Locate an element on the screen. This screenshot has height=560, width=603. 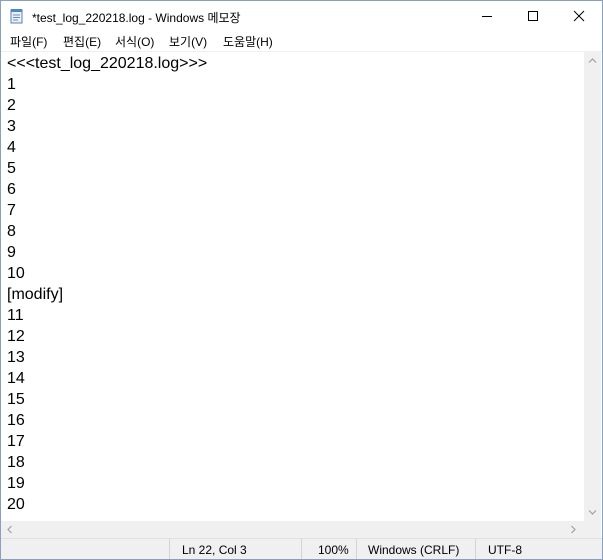
text-line: 9 is located at coordinates (11, 252).